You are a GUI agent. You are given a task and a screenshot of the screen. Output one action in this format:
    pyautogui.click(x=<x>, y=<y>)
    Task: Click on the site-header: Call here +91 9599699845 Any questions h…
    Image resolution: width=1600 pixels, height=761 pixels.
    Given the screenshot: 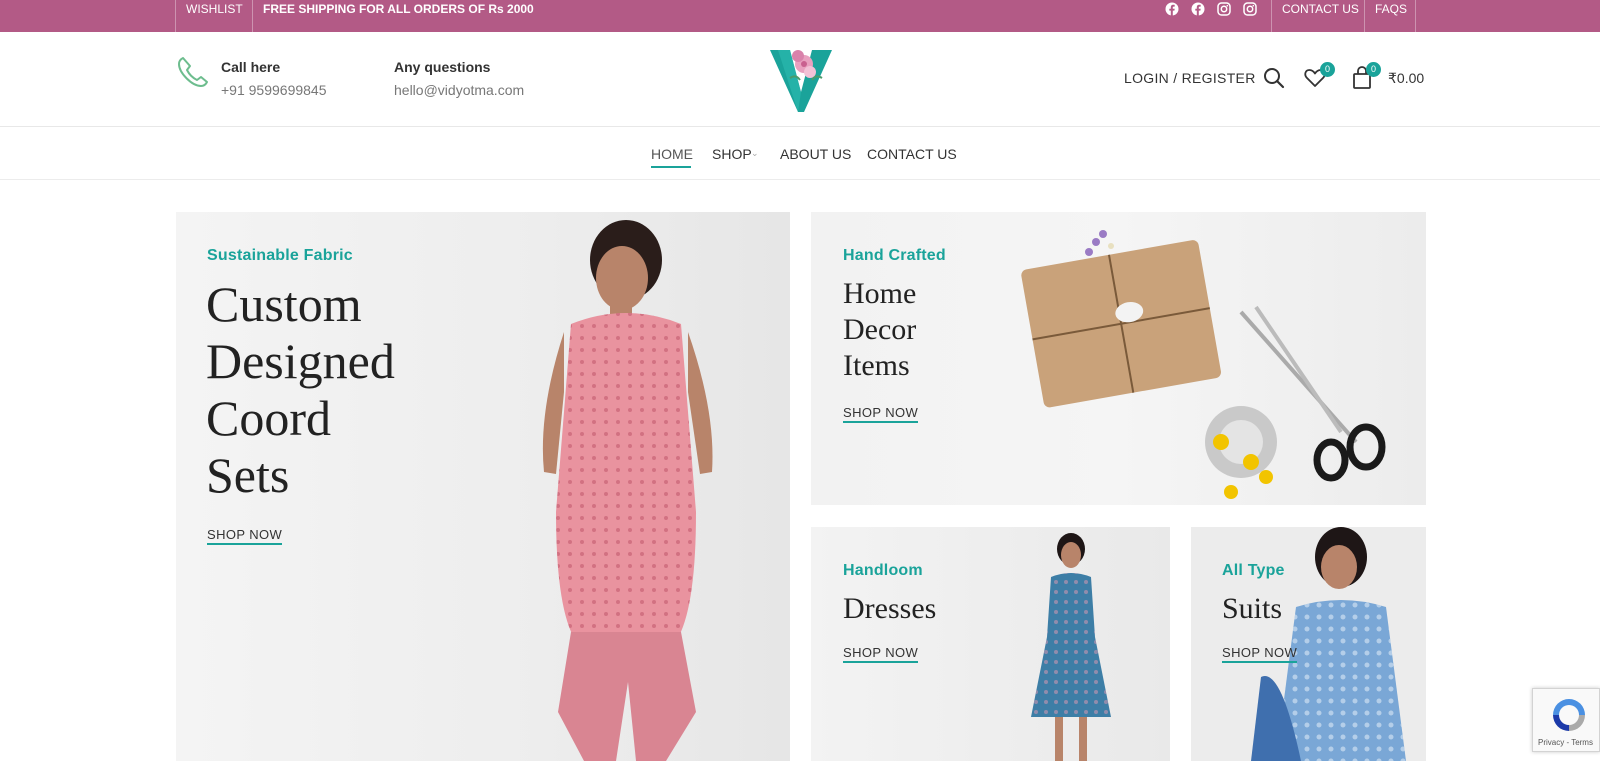 What is the action you would take?
    pyautogui.click(x=800, y=79)
    